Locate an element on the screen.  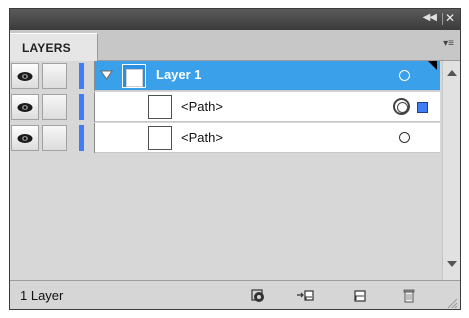
panel-tabbar: LAYERS ▾≡ is located at coordinates (235, 46).